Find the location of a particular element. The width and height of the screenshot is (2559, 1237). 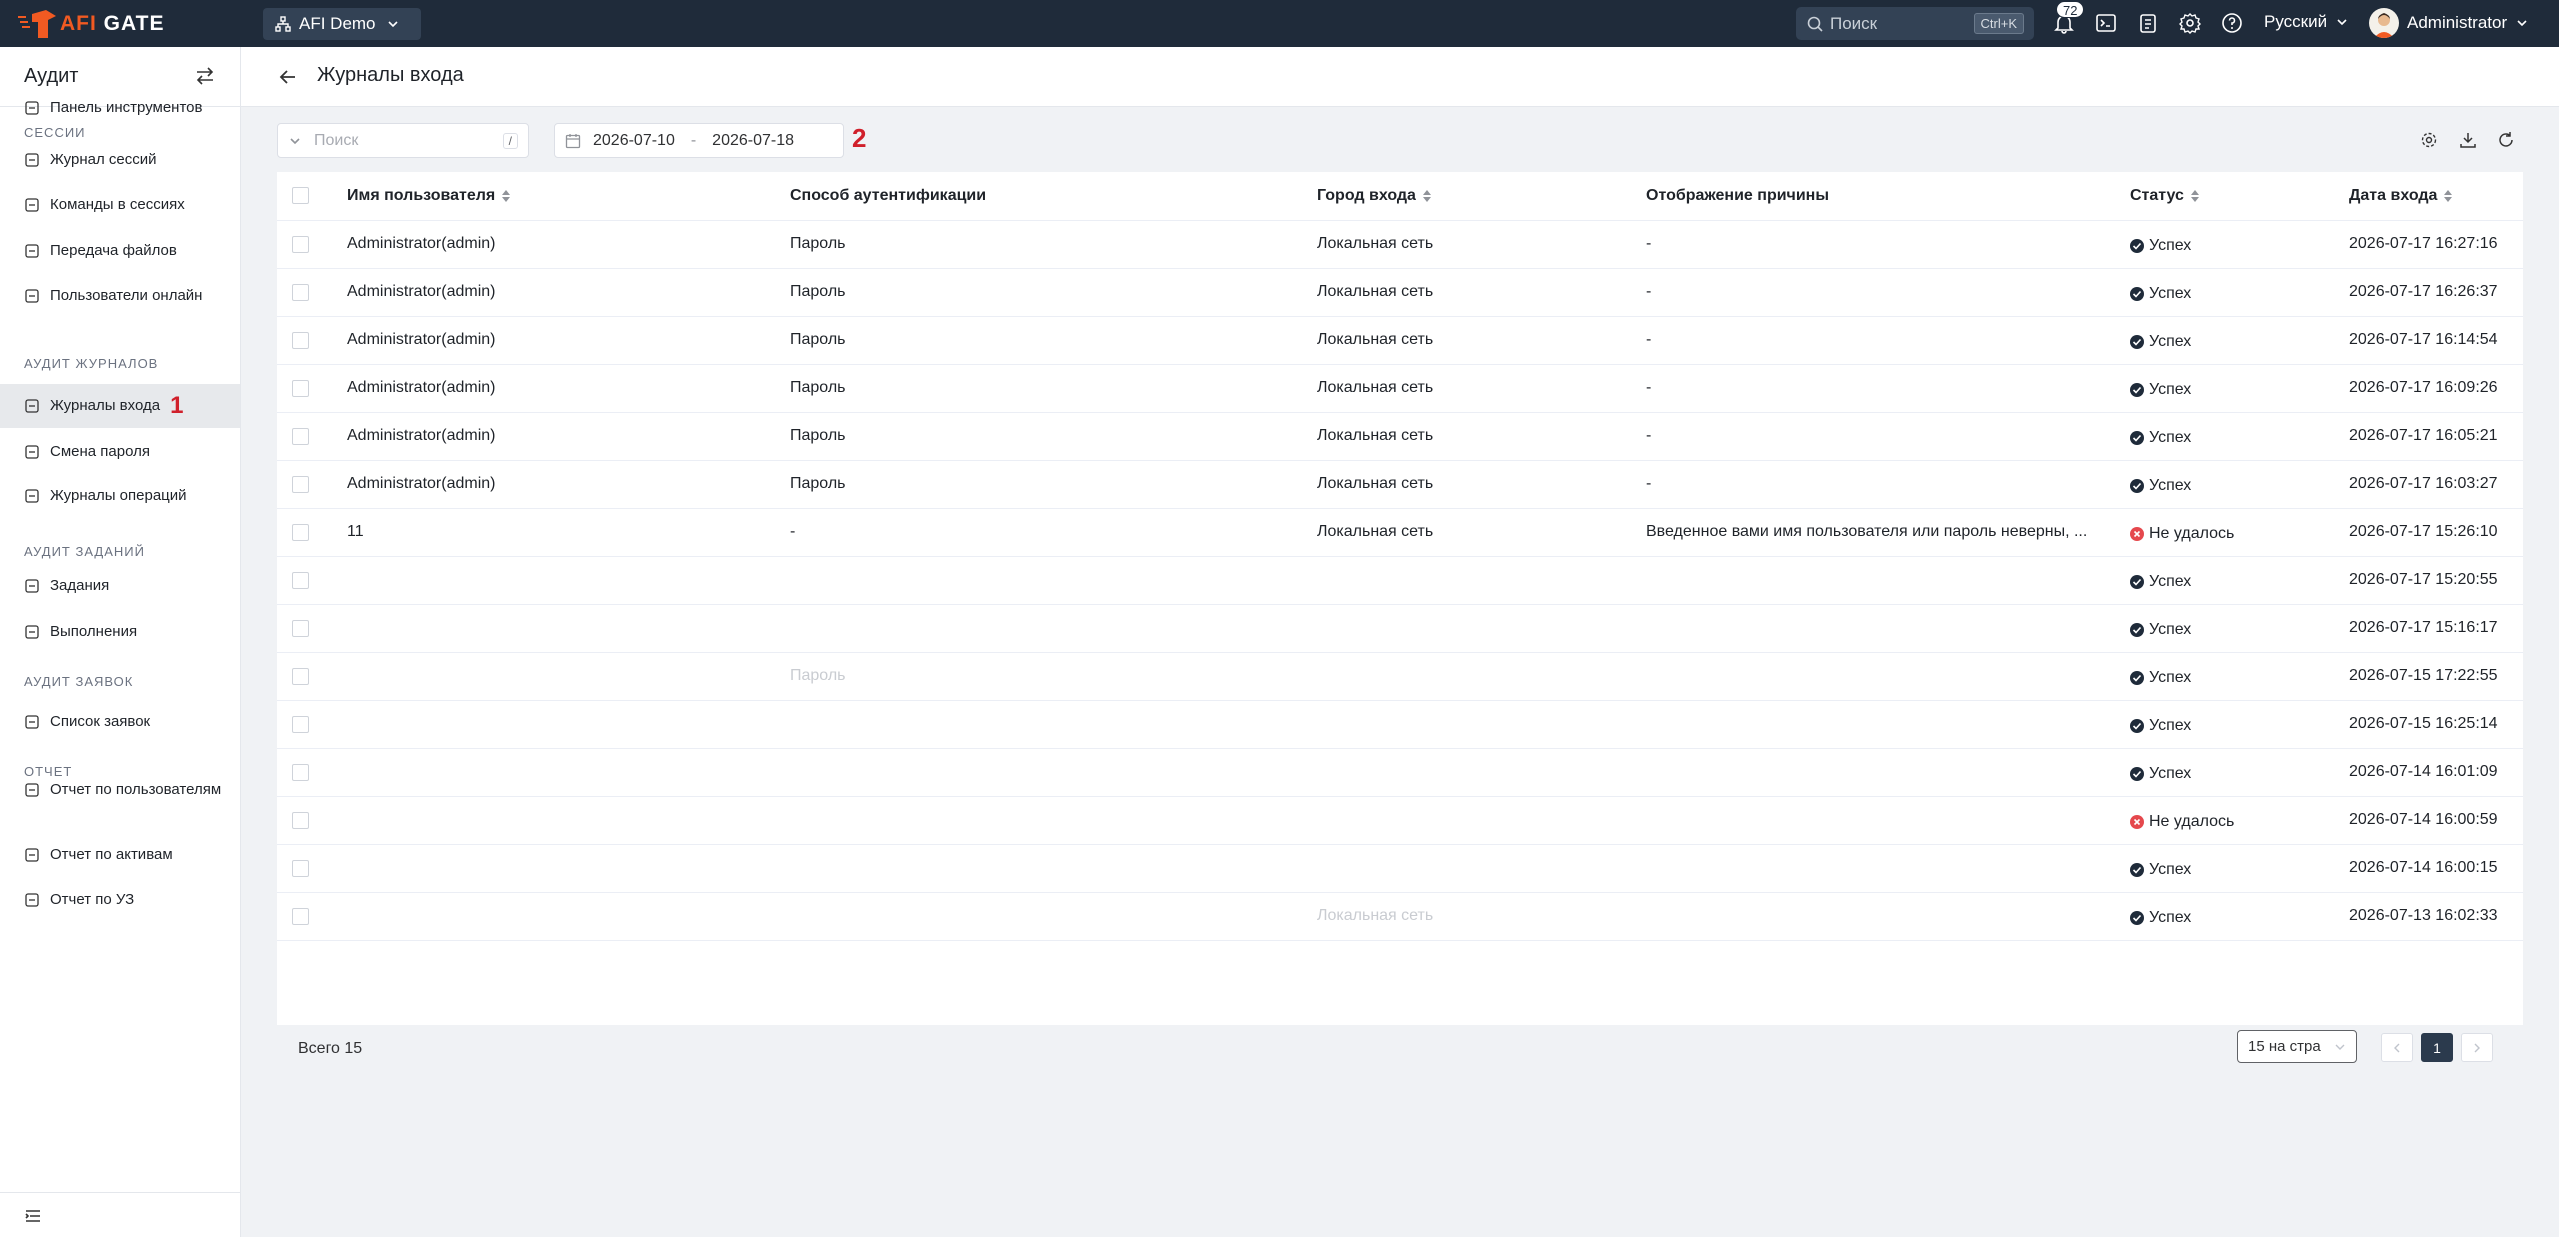

table-row: Не удалось 2026-07-14 16:00:59 is located at coordinates (1400, 821).